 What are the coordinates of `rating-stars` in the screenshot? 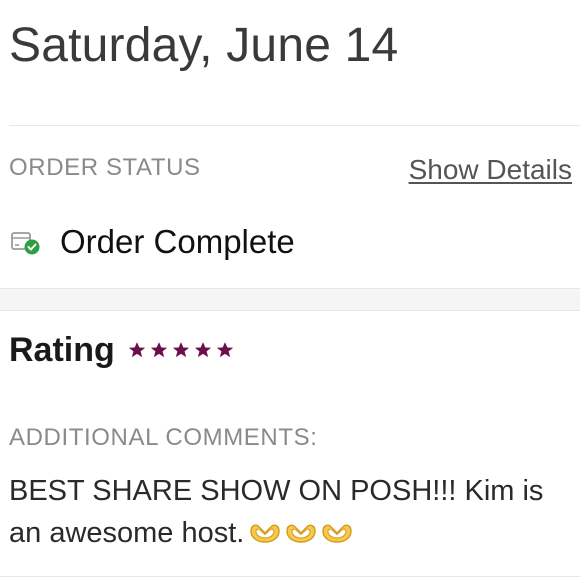 It's located at (181, 350).